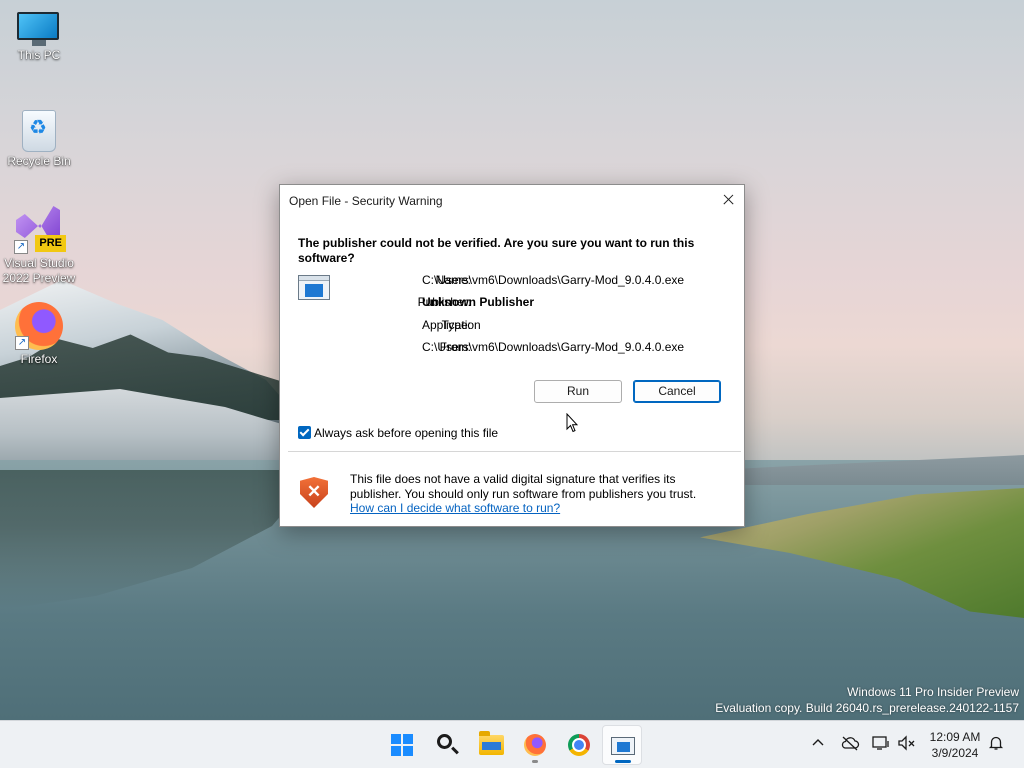  I want to click on desktop-icon-visual-studio: PRE ↗ Visual Studio 2022 Preview, so click(39, 245).